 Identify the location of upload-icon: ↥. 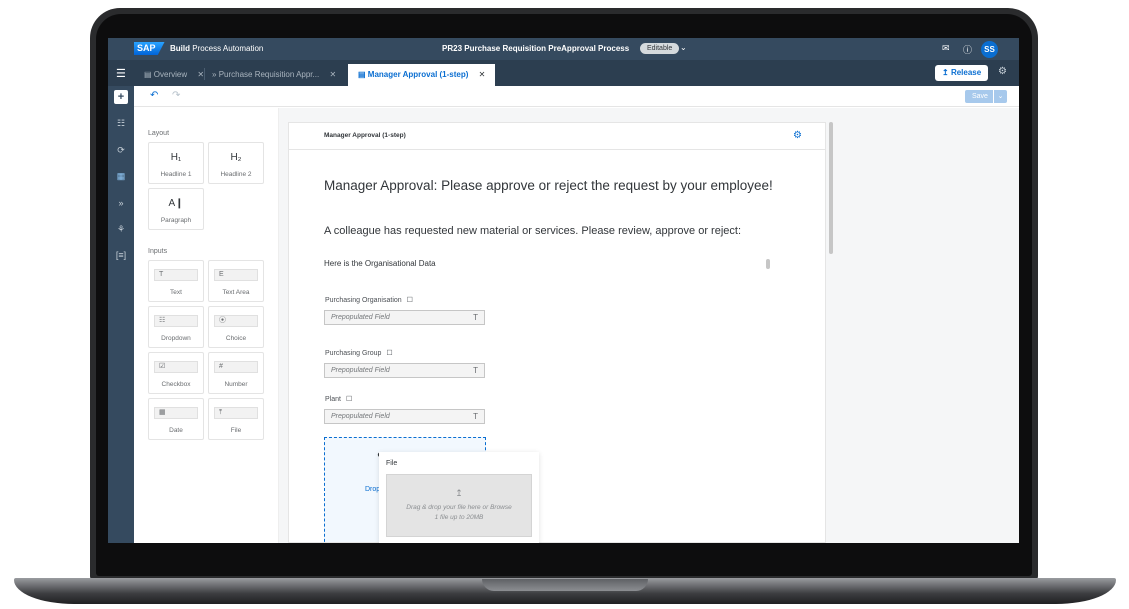
(945, 72).